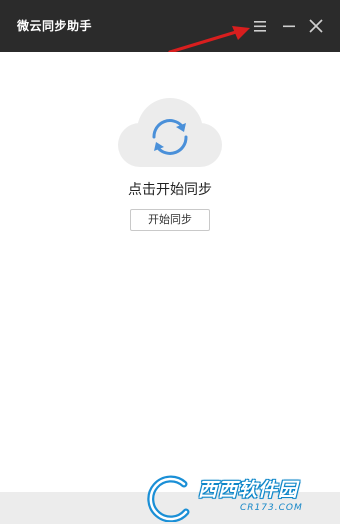  I want to click on minimize-icon, so click(289, 26).